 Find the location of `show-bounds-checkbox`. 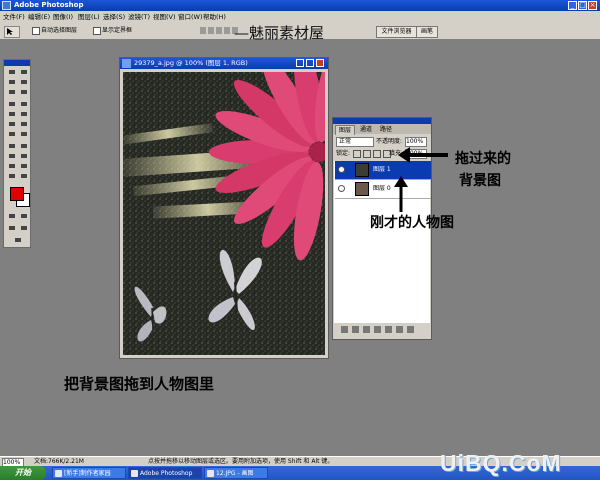

show-bounds-checkbox is located at coordinates (97, 31).